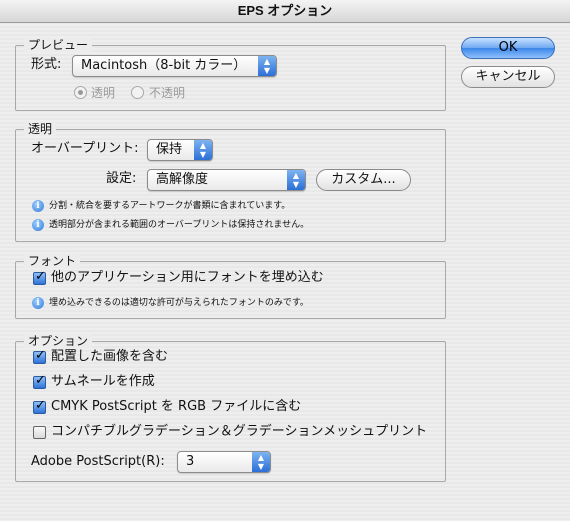  What do you see at coordinates (39, 432) in the screenshot?
I see `compatible-gradient-checkbox` at bounding box center [39, 432].